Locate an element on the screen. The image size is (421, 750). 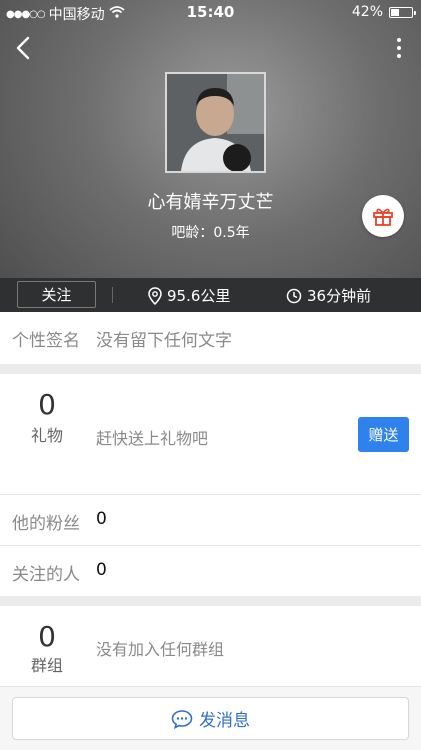
back-icon is located at coordinates (23, 48).